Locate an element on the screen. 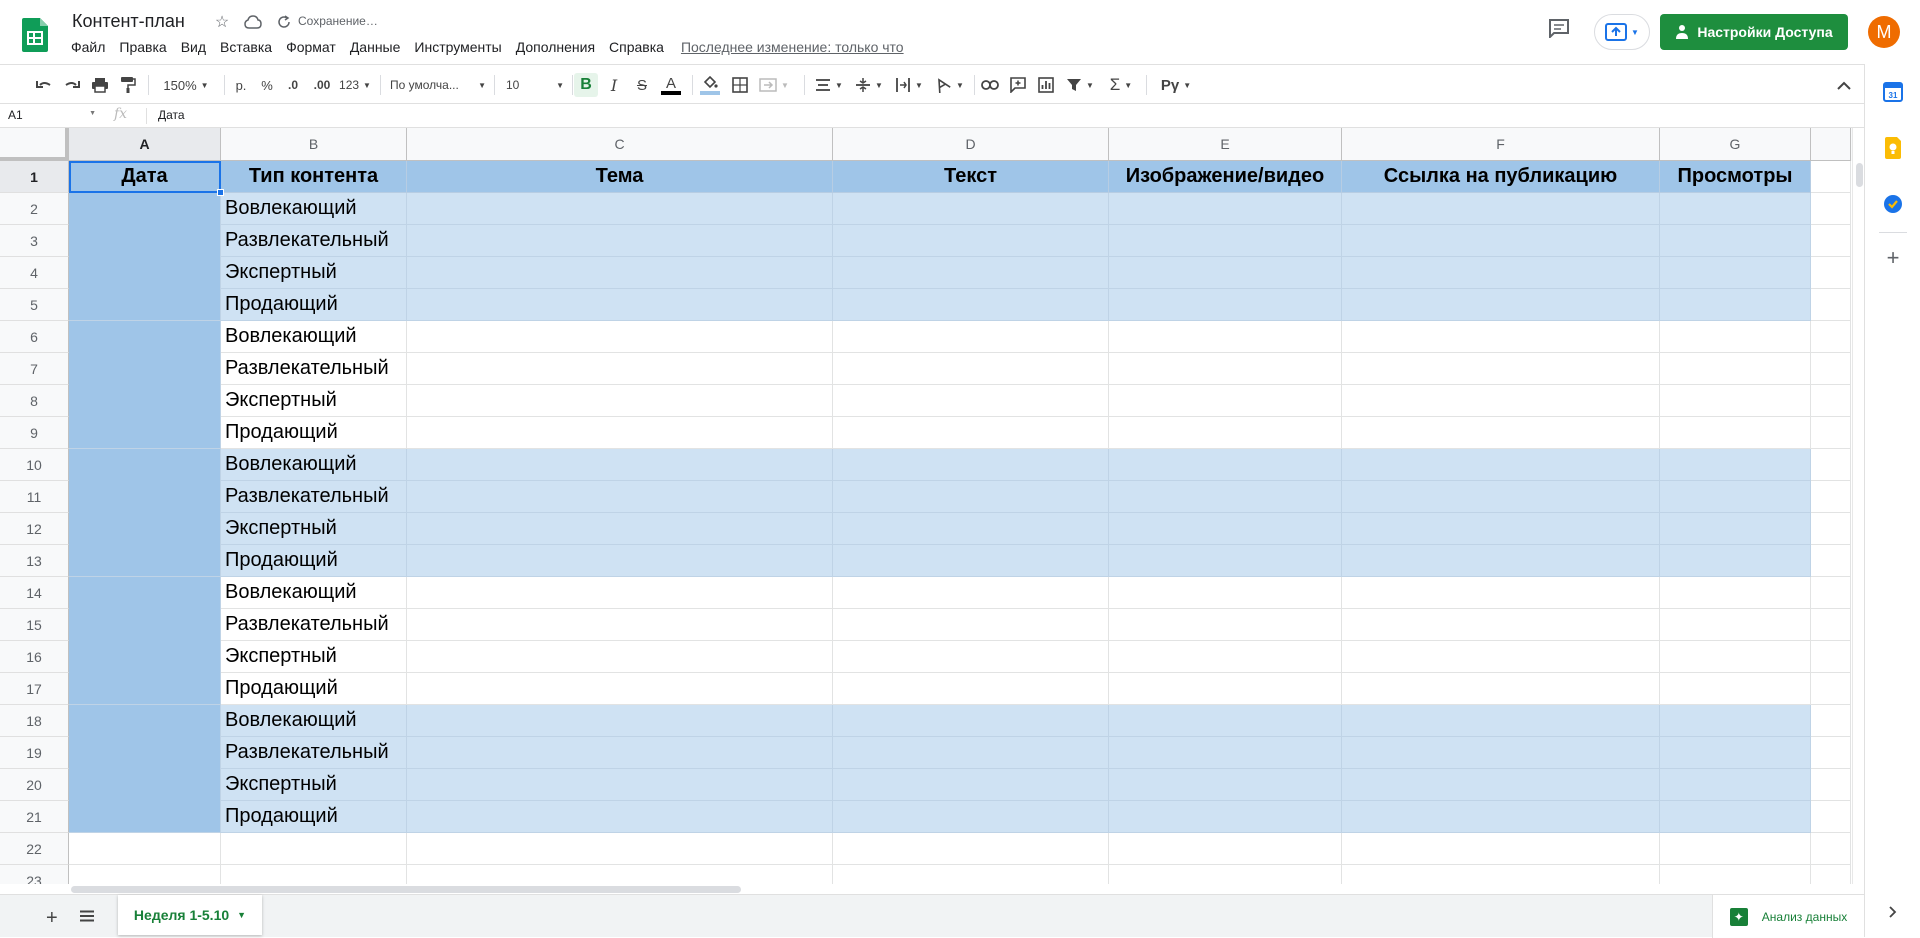  sheets-logo-icon is located at coordinates (35, 35).